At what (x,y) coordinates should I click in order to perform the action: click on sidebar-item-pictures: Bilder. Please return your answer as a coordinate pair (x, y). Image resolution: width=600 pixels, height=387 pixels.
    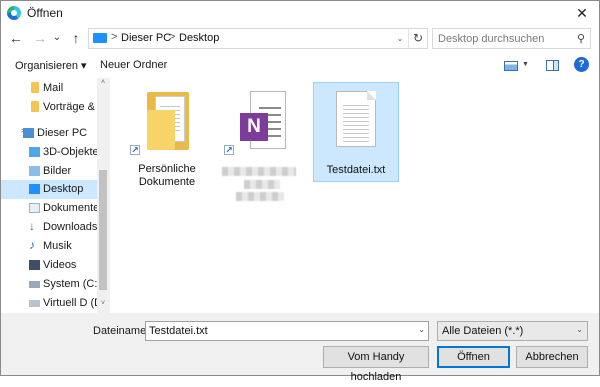
    Looking at the image, I should click on (49, 171).